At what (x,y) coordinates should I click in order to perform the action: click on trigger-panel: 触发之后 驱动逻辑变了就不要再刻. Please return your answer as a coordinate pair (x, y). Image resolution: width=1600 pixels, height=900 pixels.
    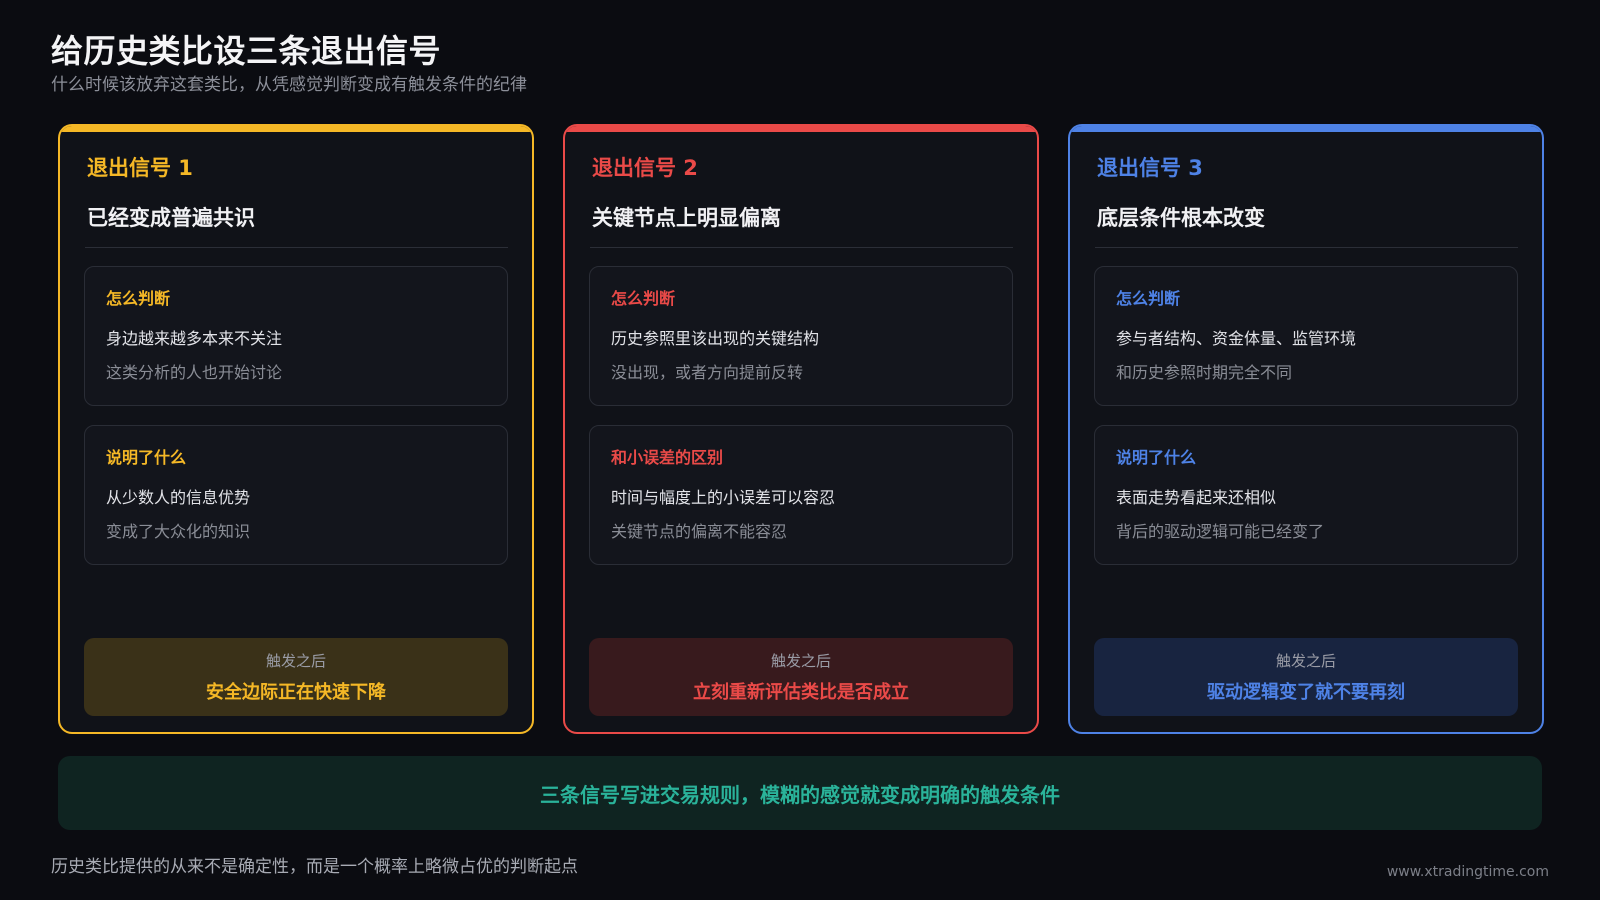
    Looking at the image, I should click on (1306, 677).